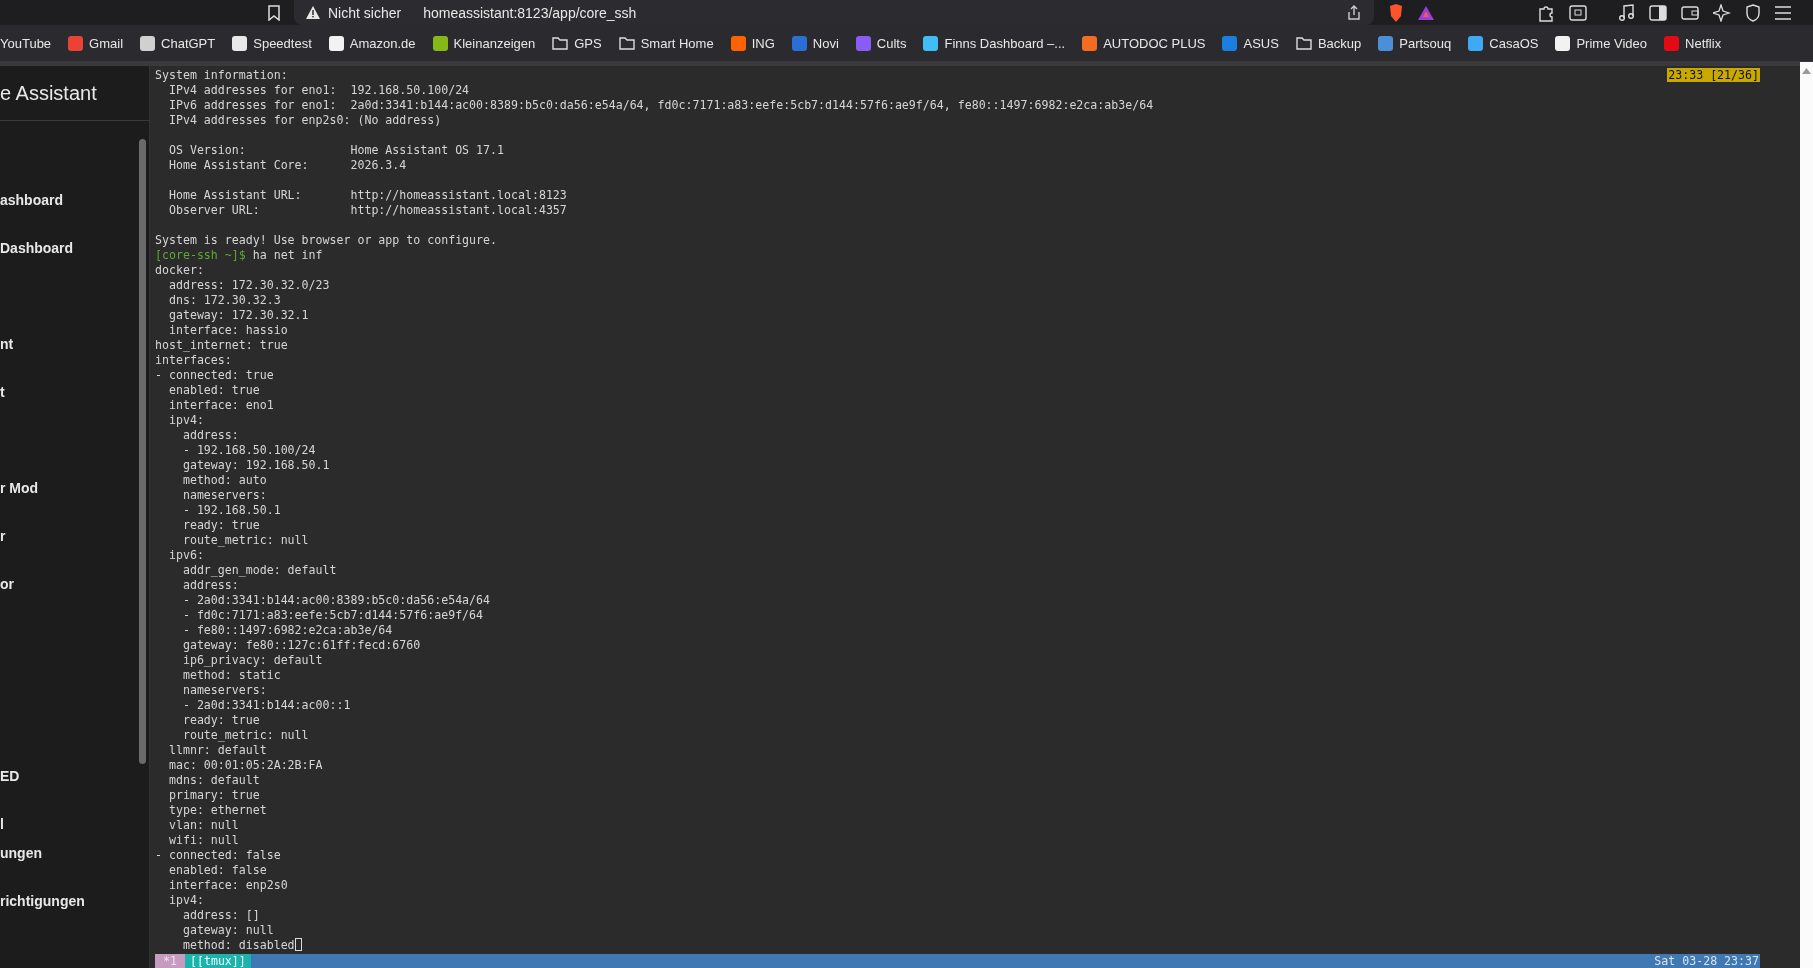 The width and height of the screenshot is (1813, 968). Describe the element at coordinates (1328, 43) in the screenshot. I see `bookmark-link: Backup` at that location.